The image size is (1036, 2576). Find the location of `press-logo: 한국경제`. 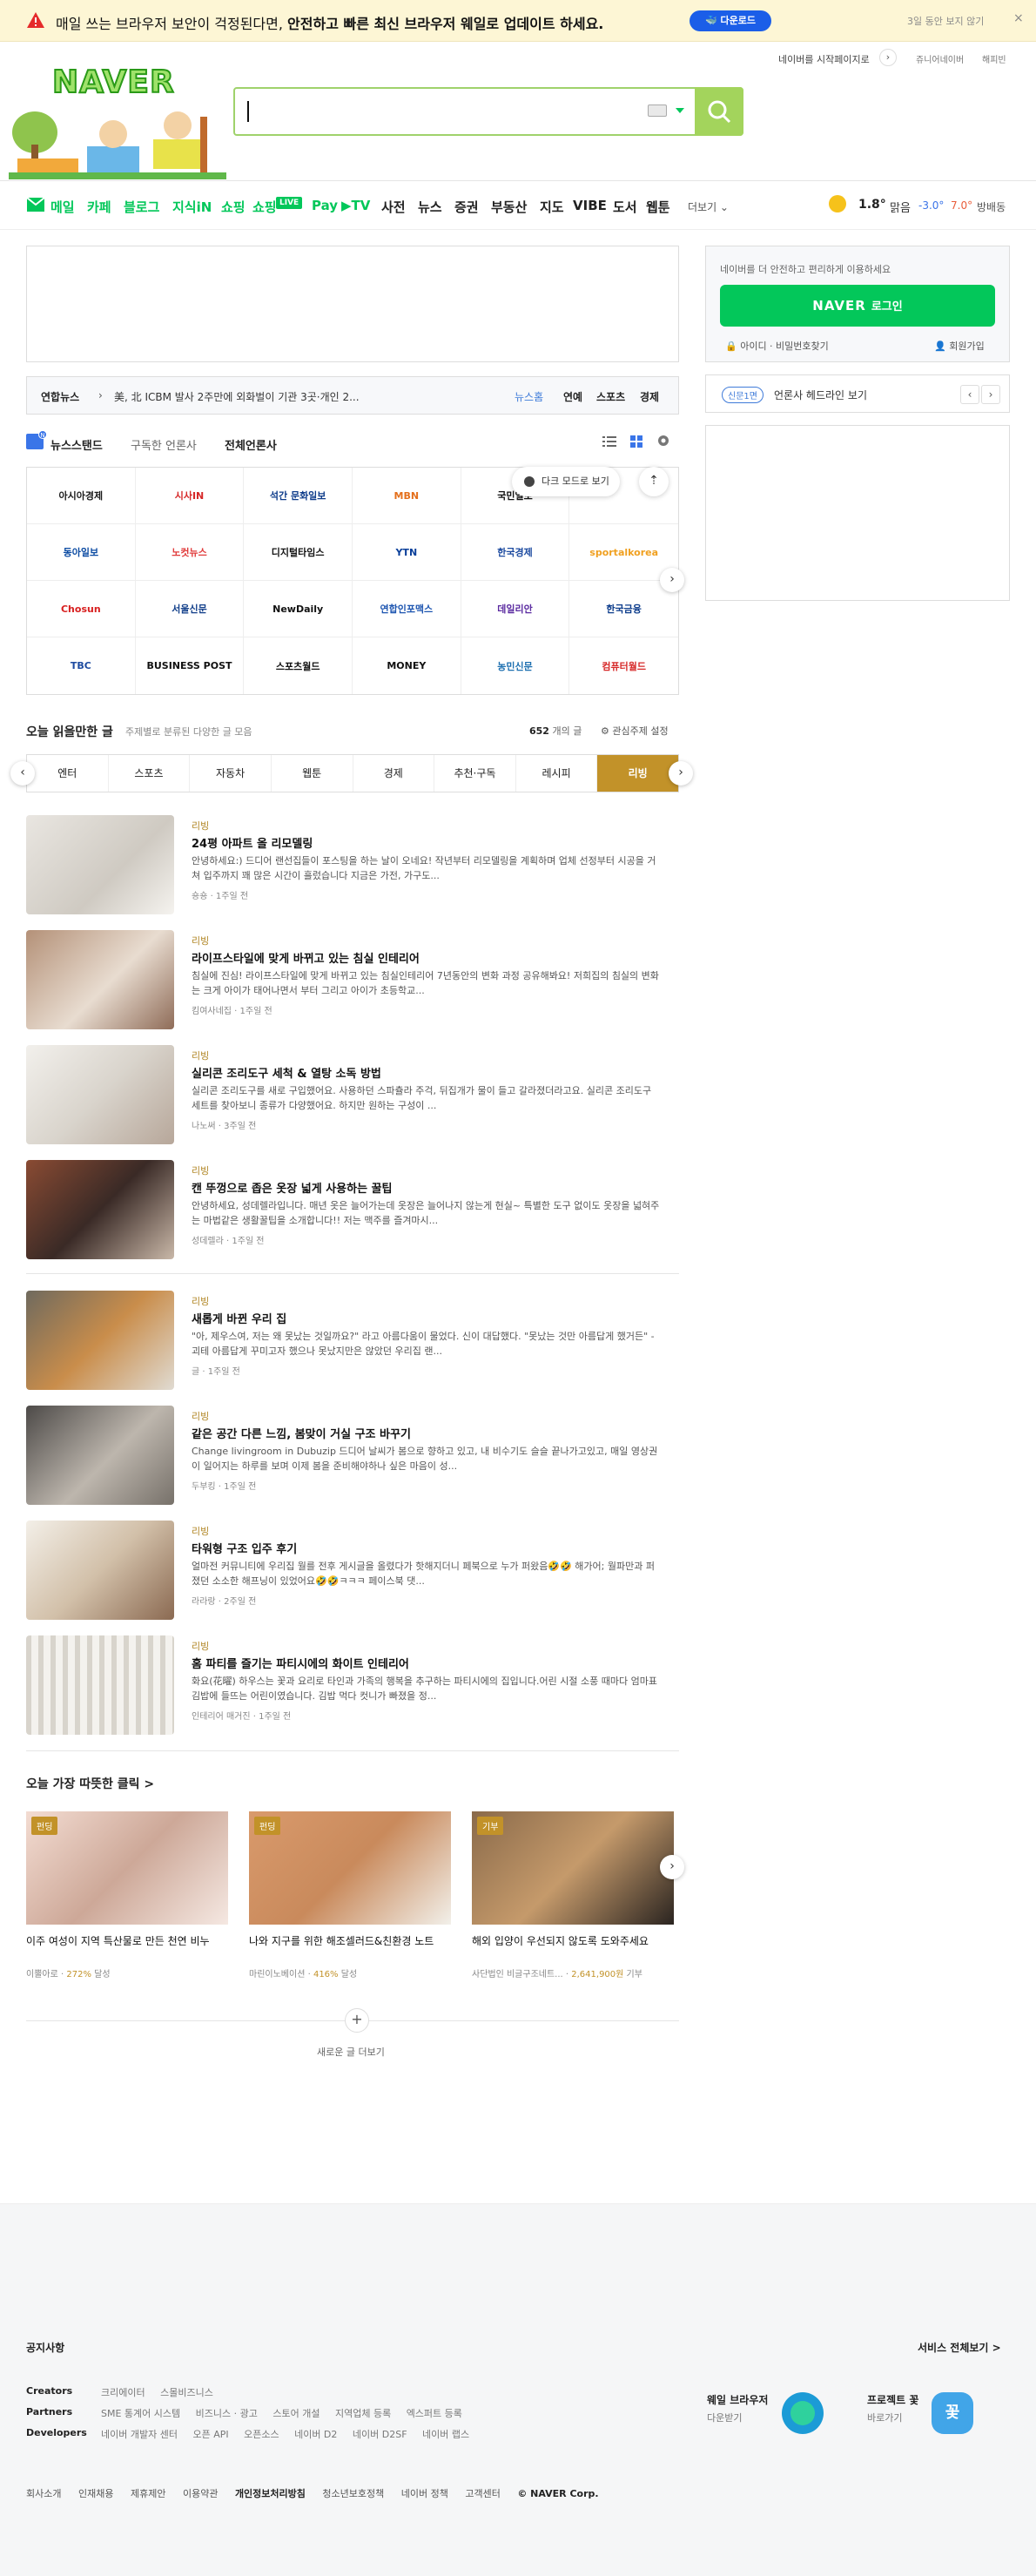

press-logo: 한국경제 is located at coordinates (516, 552).